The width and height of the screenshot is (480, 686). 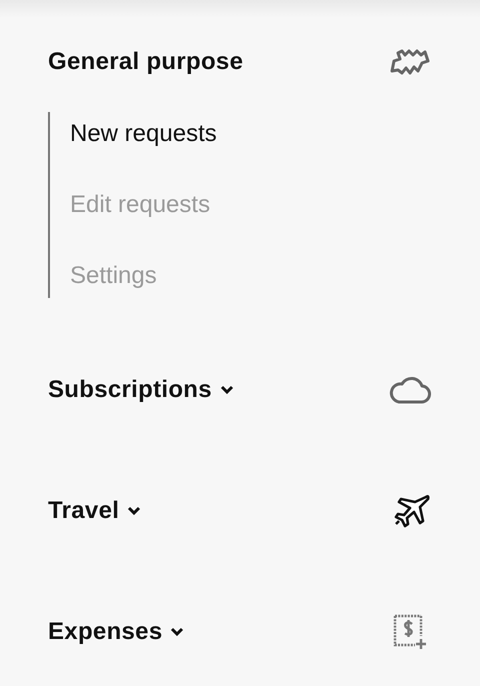 I want to click on section-header: Expenses, so click(x=116, y=632).